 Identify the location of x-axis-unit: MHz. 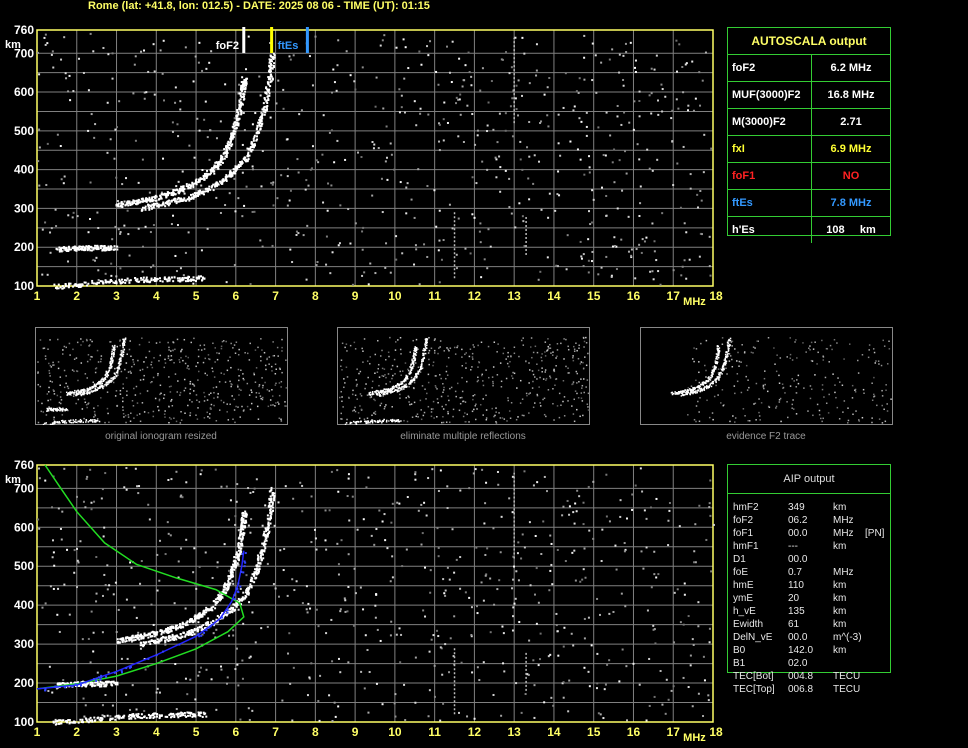
(694, 302).